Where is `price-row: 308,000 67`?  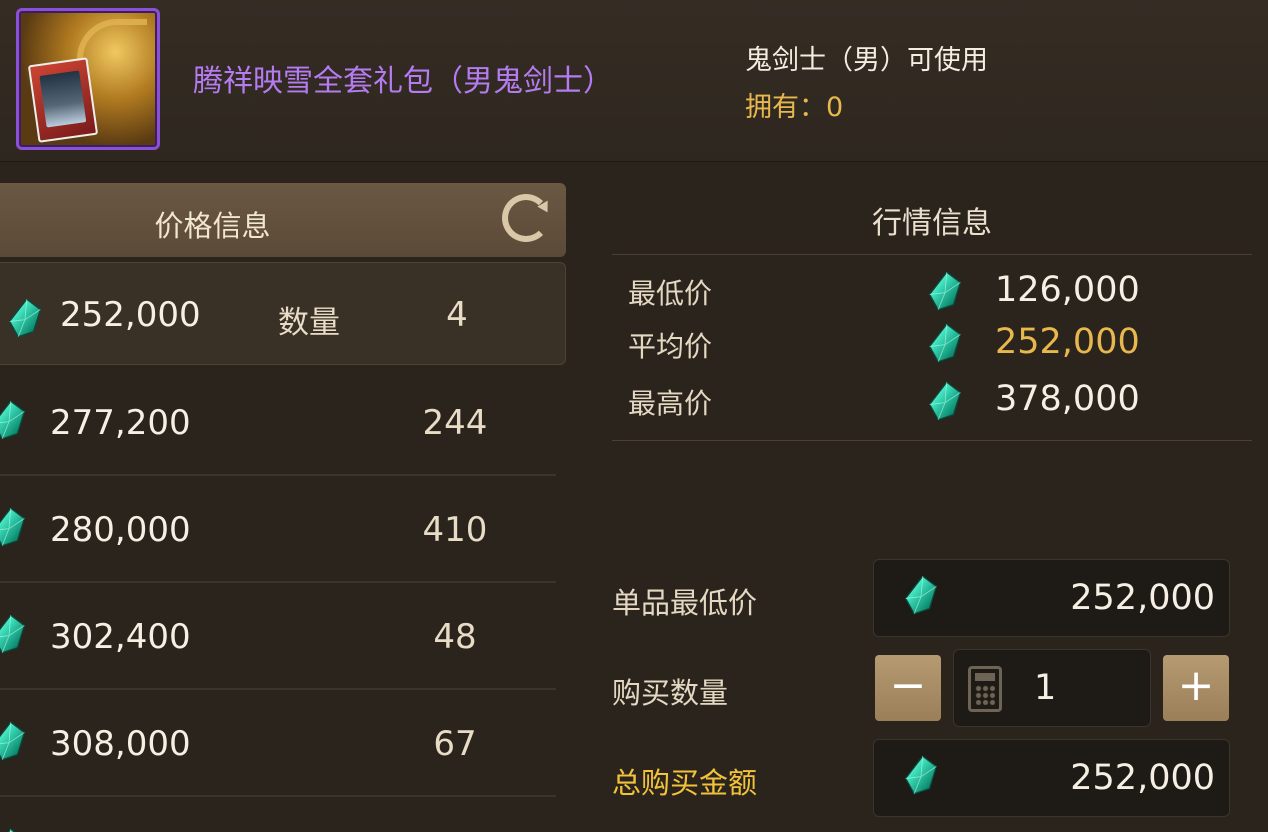
price-row: 308,000 67 is located at coordinates (278, 743).